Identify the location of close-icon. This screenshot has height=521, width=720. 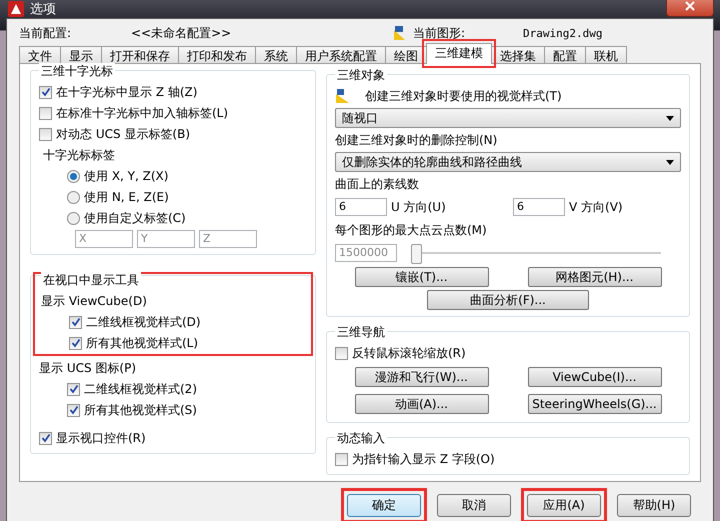
(690, 6).